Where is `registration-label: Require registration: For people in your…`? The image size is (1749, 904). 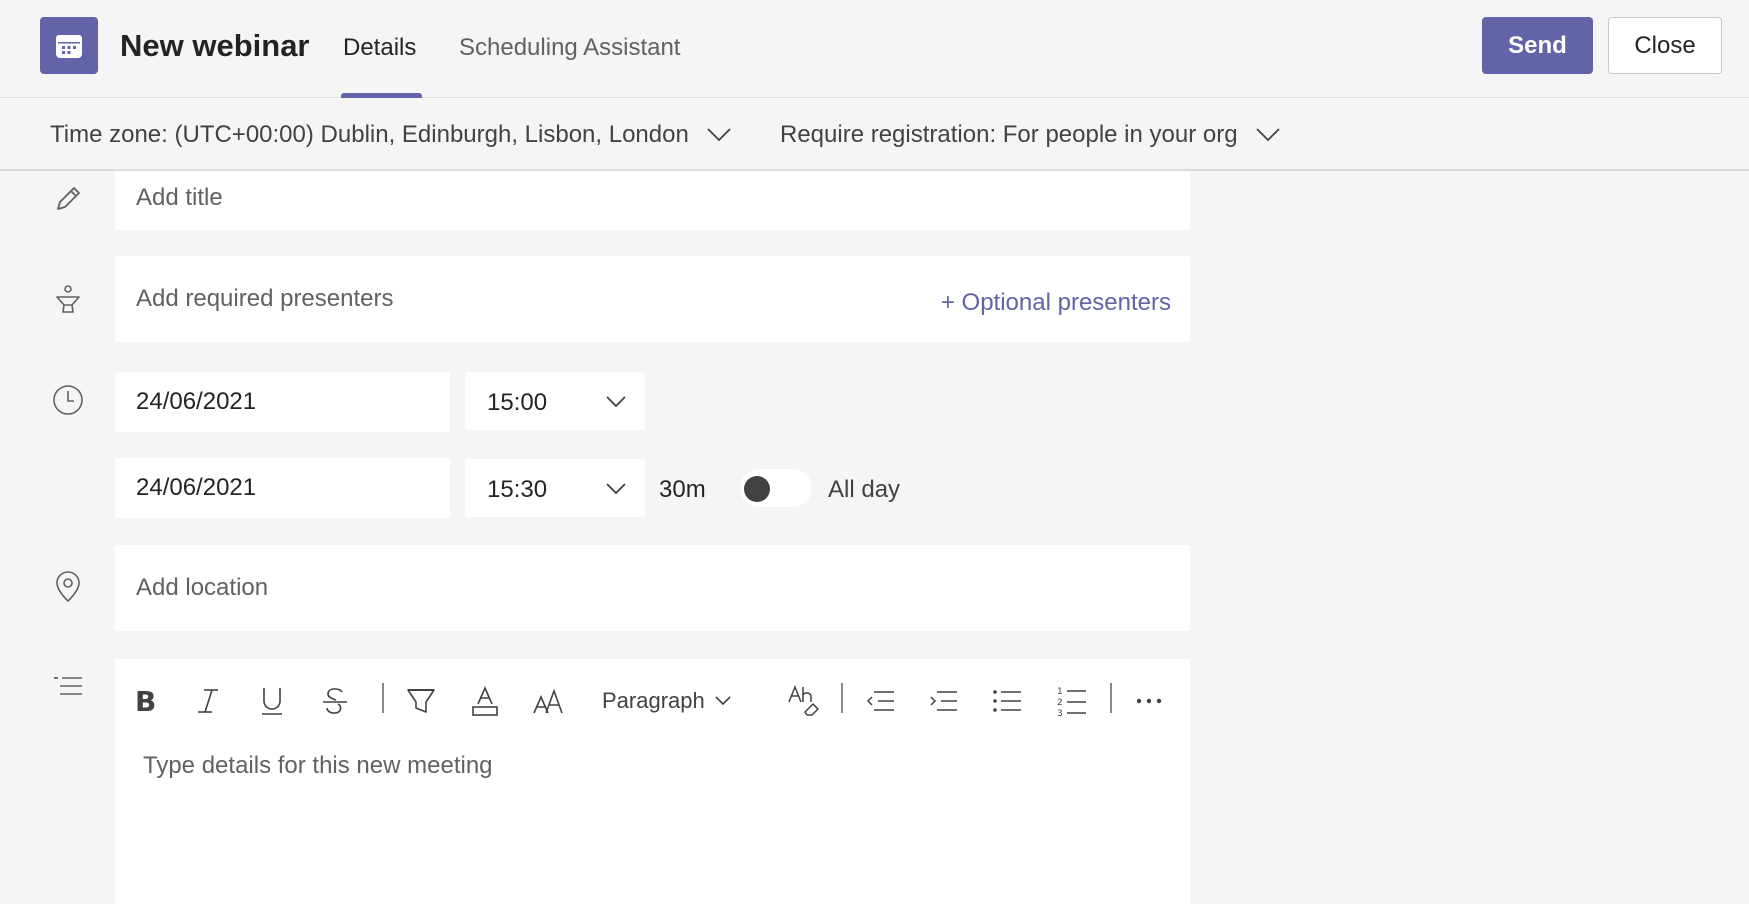
registration-label: Require registration: For people in your… is located at coordinates (1009, 134).